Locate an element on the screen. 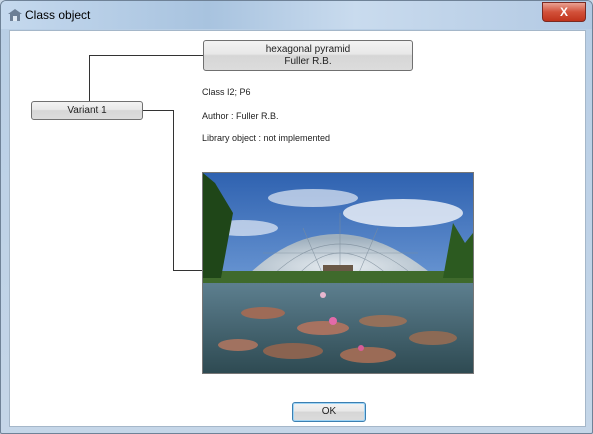  close-icon: X is located at coordinates (563, 12).